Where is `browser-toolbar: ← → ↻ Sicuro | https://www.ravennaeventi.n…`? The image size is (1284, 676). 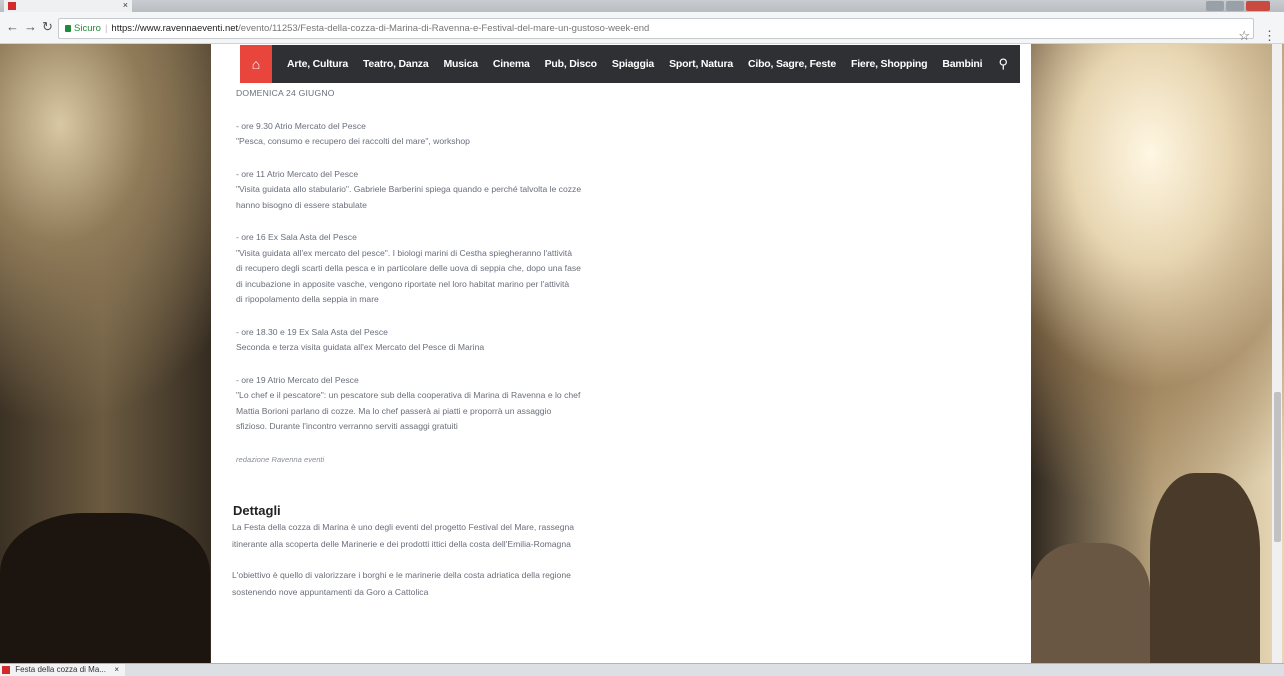 browser-toolbar: ← → ↻ Sicuro | https://www.ravennaeventi.n… is located at coordinates (642, 28).